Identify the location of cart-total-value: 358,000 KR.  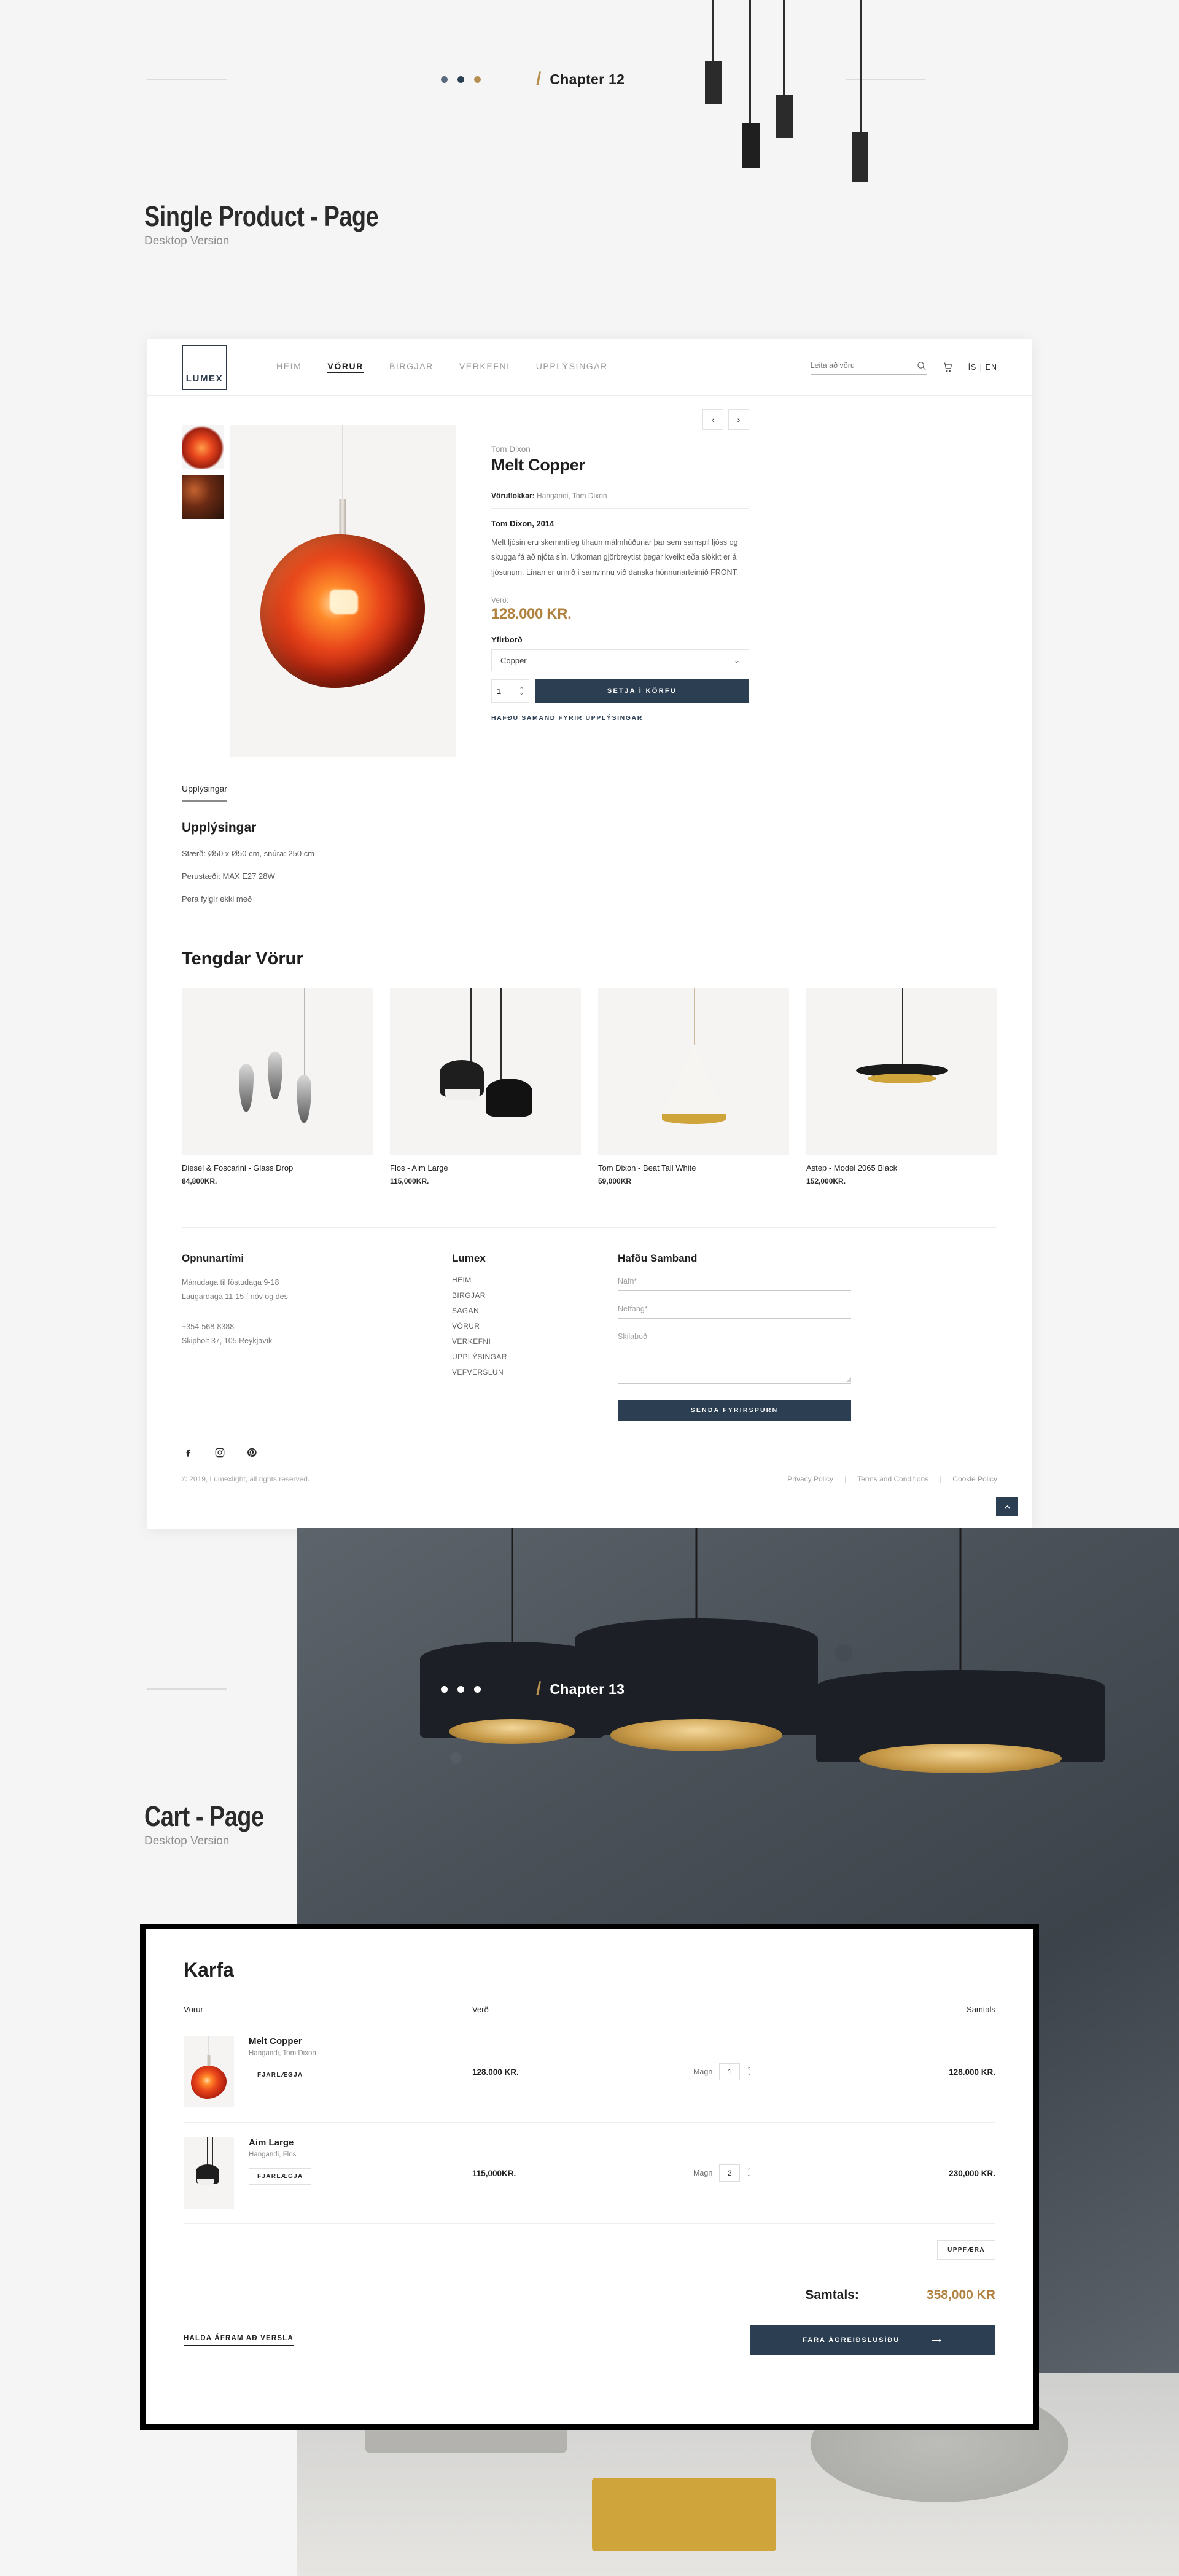
(960, 2295).